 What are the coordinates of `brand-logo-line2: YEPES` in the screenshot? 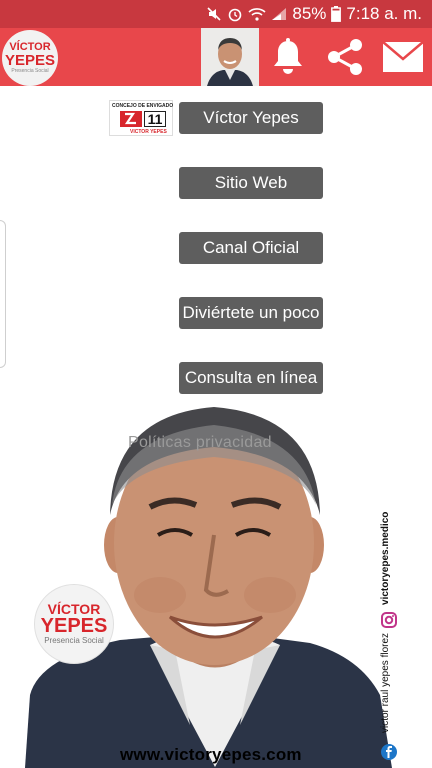 It's located at (74, 626).